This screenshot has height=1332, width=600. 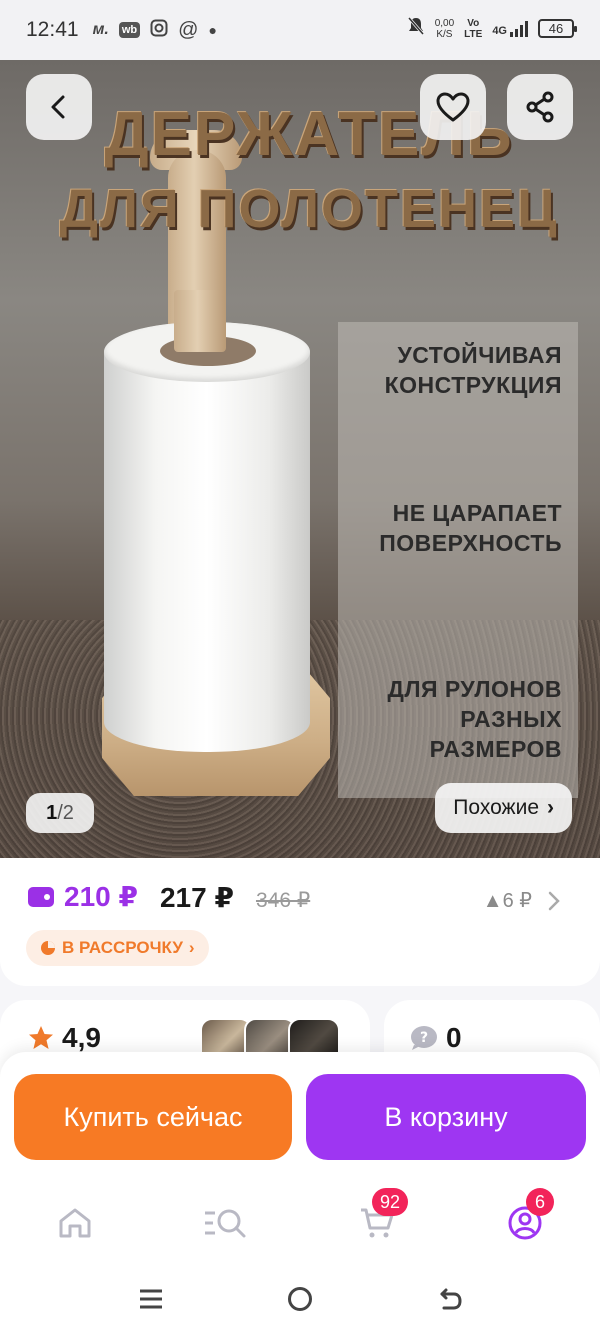 What do you see at coordinates (470, 528) in the screenshot?
I see `feature-no-scratch: НЕ ЦАРАПАЕТ ПОВЕРХНОСТЬ` at bounding box center [470, 528].